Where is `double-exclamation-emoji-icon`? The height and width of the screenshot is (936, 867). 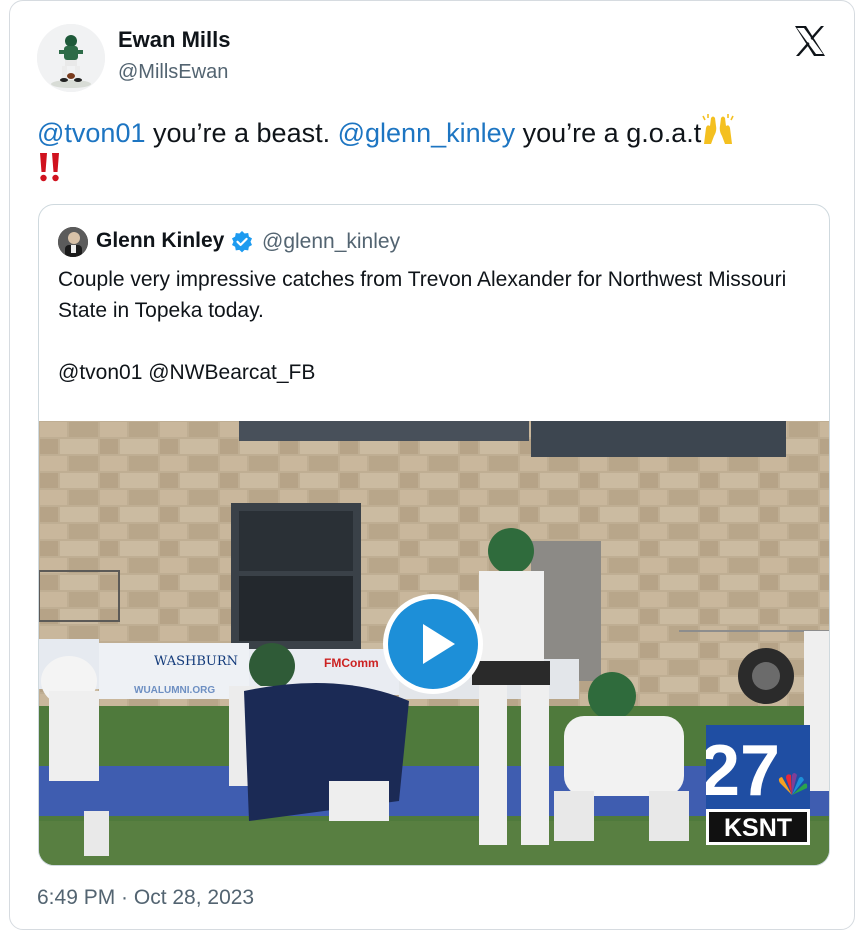
double-exclamation-emoji-icon is located at coordinates (49, 167).